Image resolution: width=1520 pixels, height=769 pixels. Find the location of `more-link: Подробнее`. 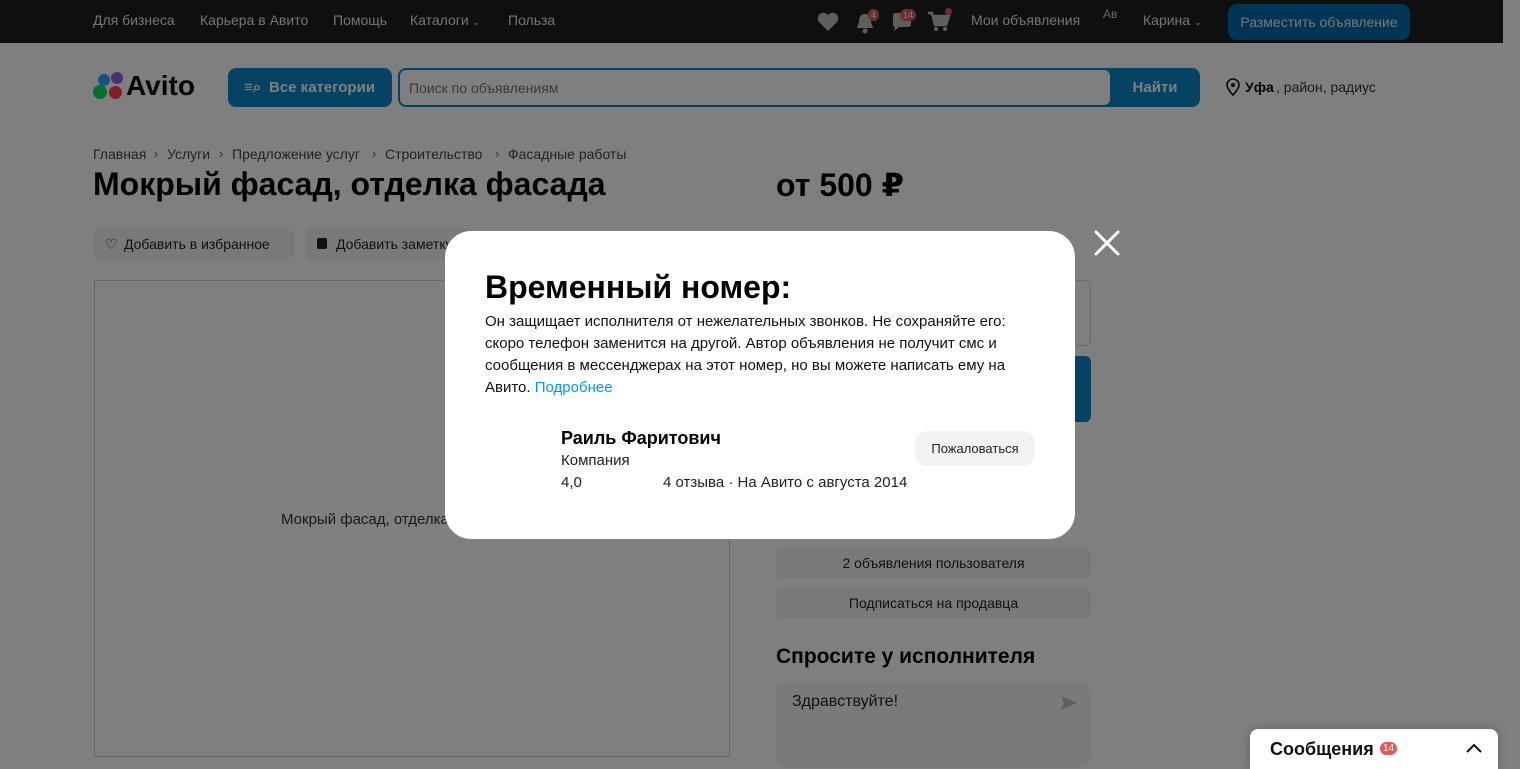

more-link: Подробнее is located at coordinates (574, 387).